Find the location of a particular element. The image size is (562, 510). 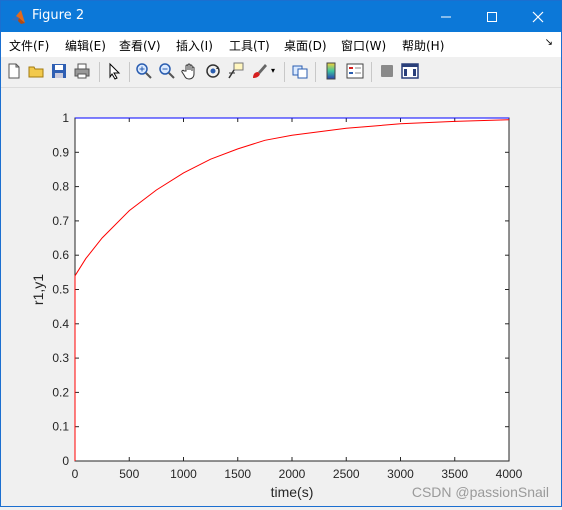

y-tick-label: 0.4 is located at coordinates (60, 324).